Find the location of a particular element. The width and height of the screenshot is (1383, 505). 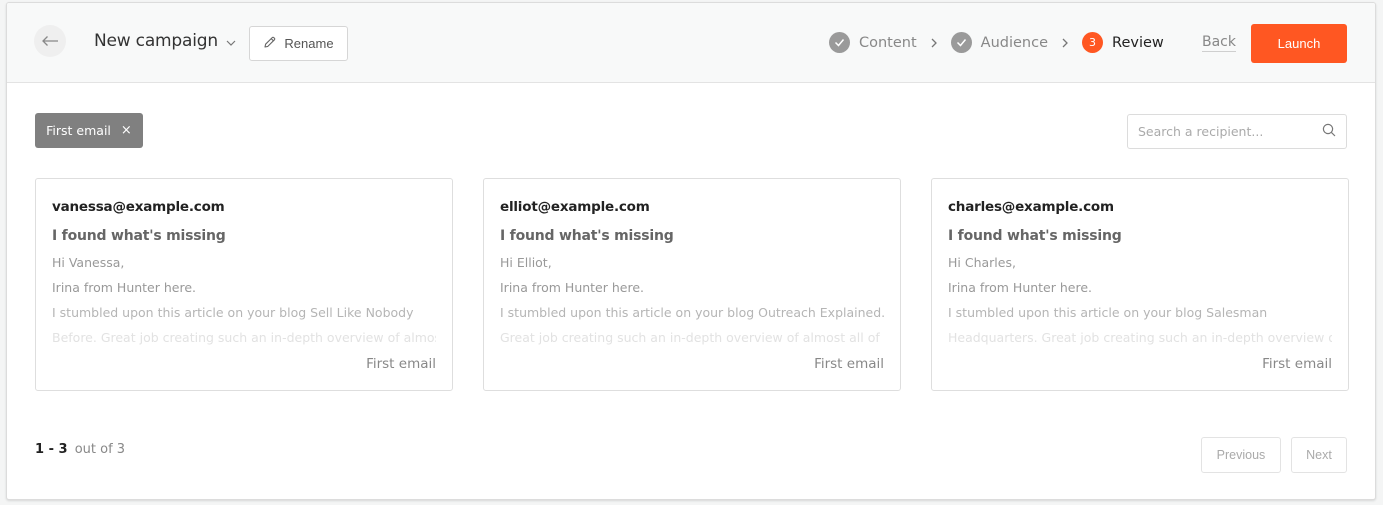

body-line: Hi Vanessa, is located at coordinates (88, 262).